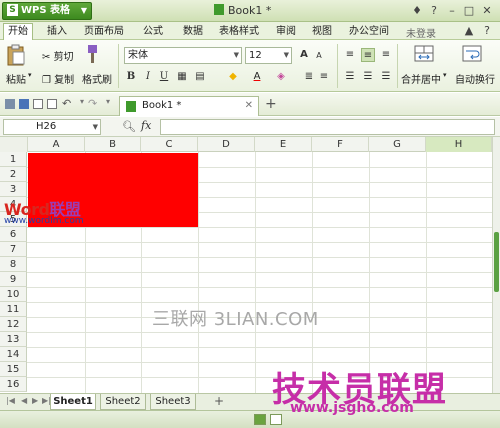 The width and height of the screenshot is (500, 428). Describe the element at coordinates (13, 339) in the screenshot. I see `row-header: 13` at that location.